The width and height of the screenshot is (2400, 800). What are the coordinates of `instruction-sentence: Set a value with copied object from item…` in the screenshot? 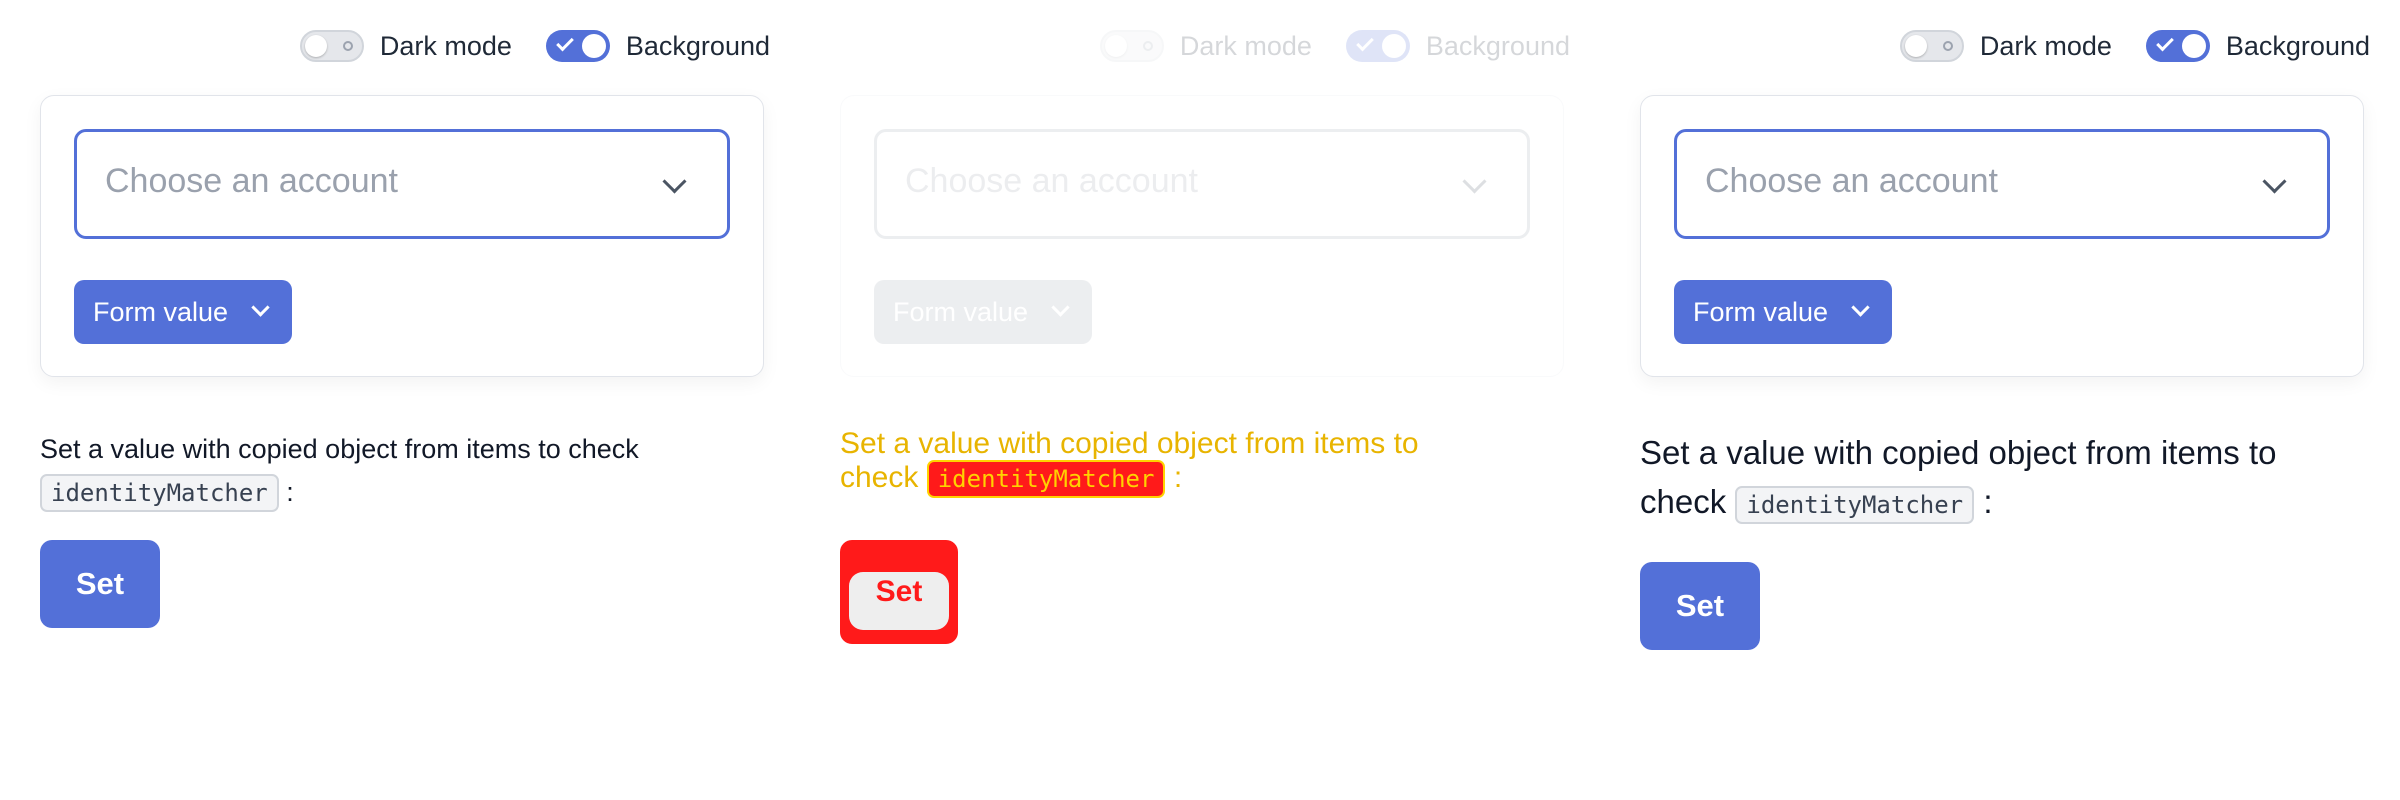 It's located at (339, 449).